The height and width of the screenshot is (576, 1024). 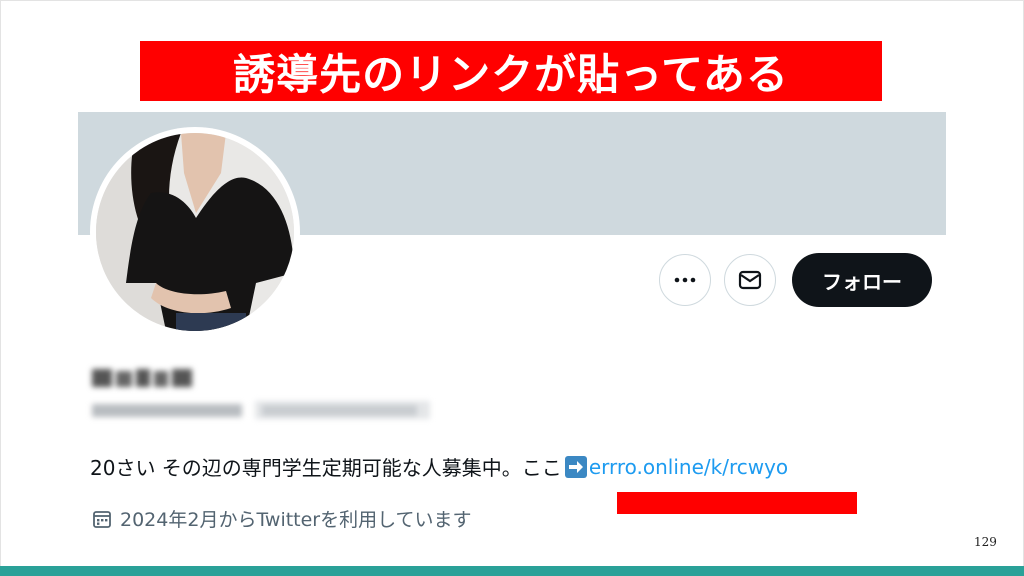 What do you see at coordinates (142, 378) in the screenshot?
I see `display-name-redacted` at bounding box center [142, 378].